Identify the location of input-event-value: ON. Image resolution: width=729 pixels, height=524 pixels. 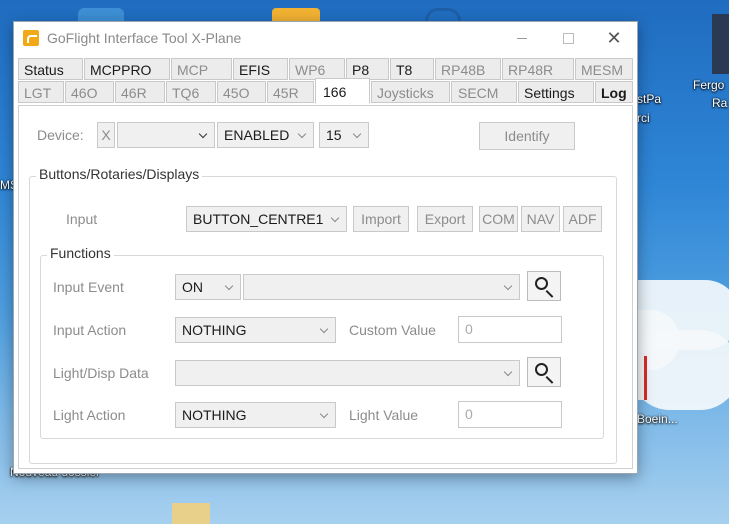
(192, 287).